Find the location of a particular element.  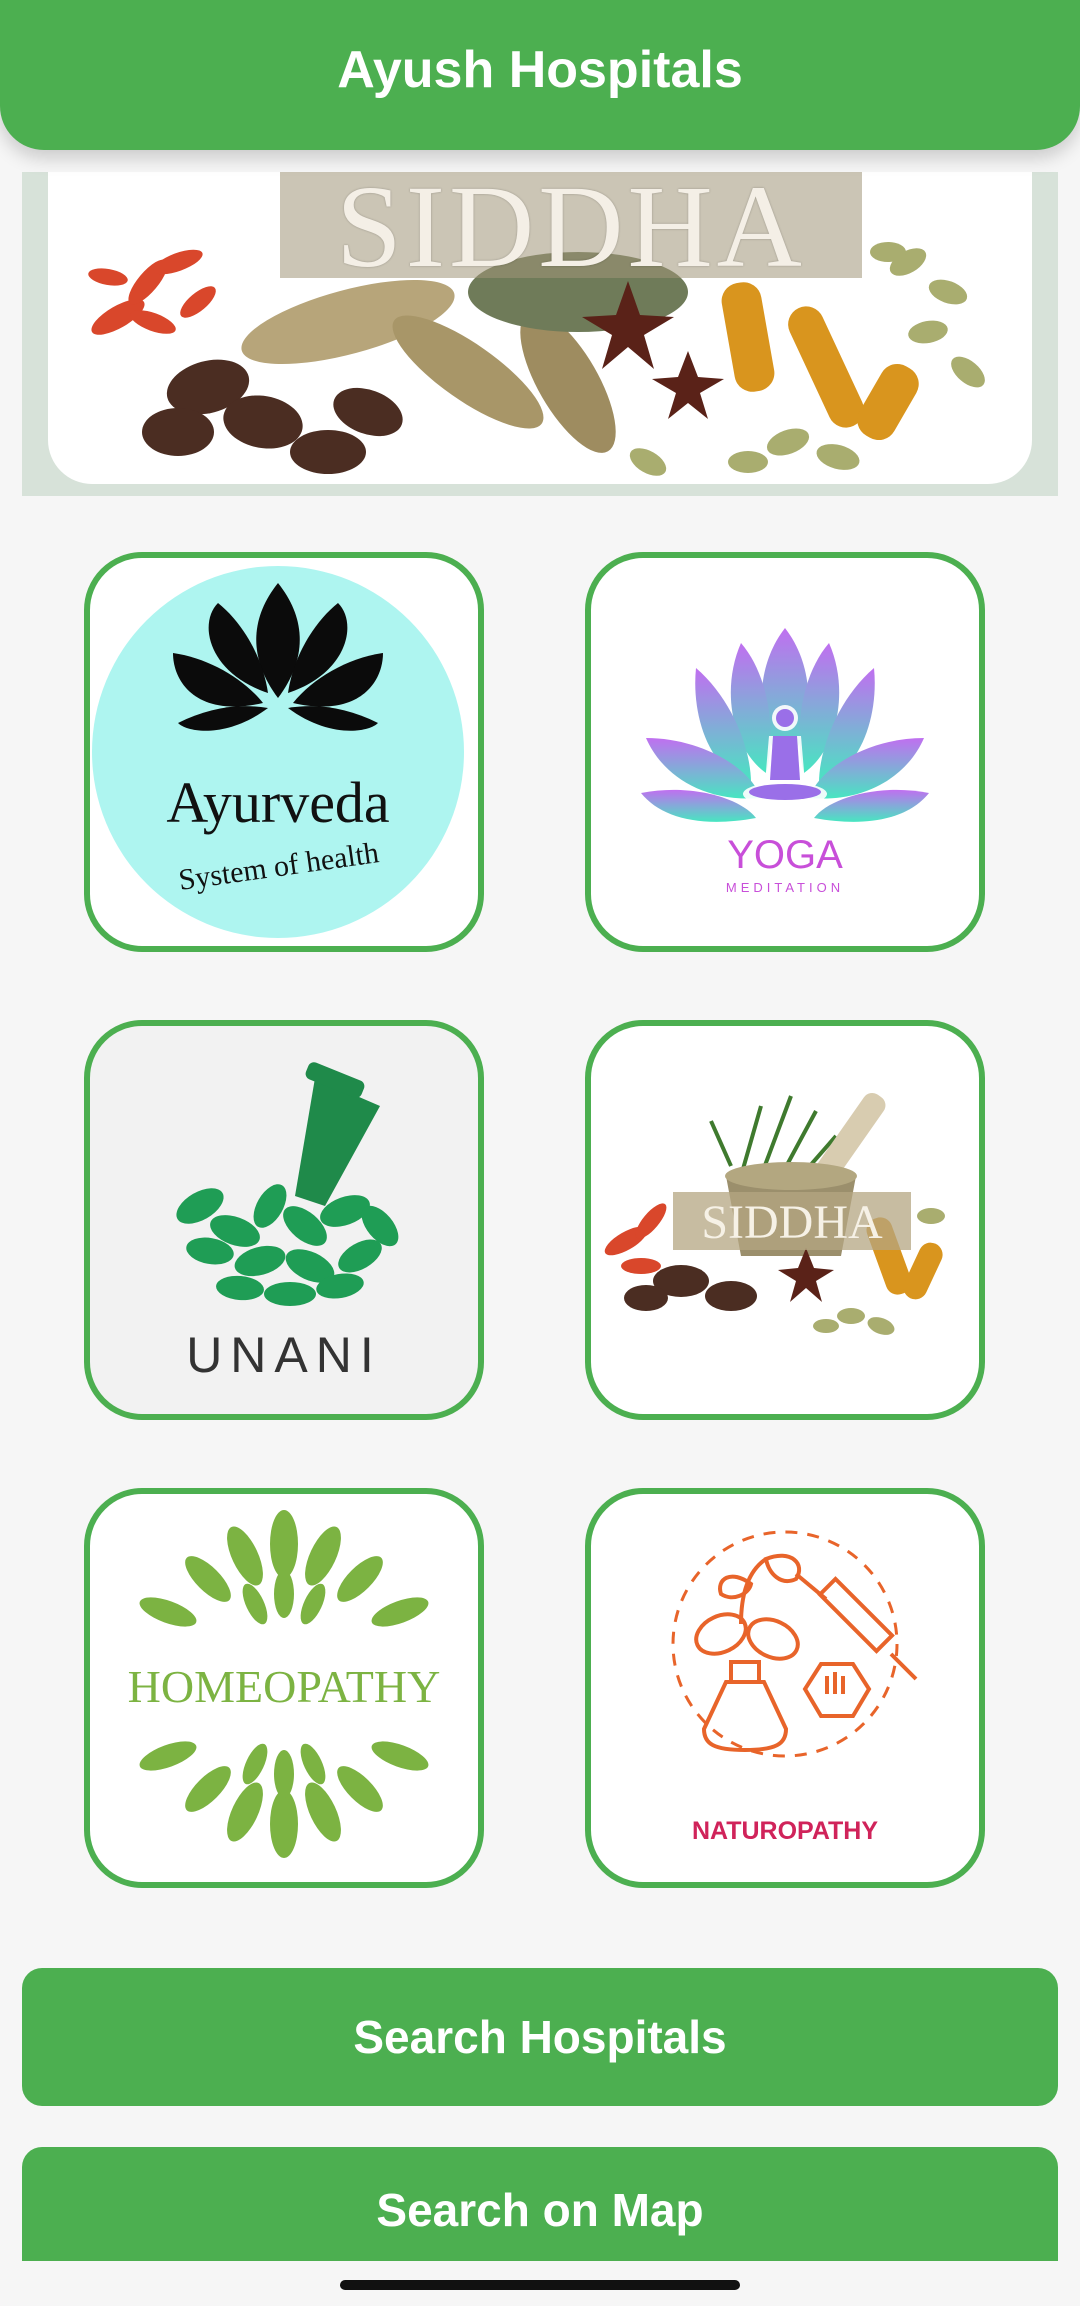

naturopathy-title: NATUROPATHY is located at coordinates (785, 1831).